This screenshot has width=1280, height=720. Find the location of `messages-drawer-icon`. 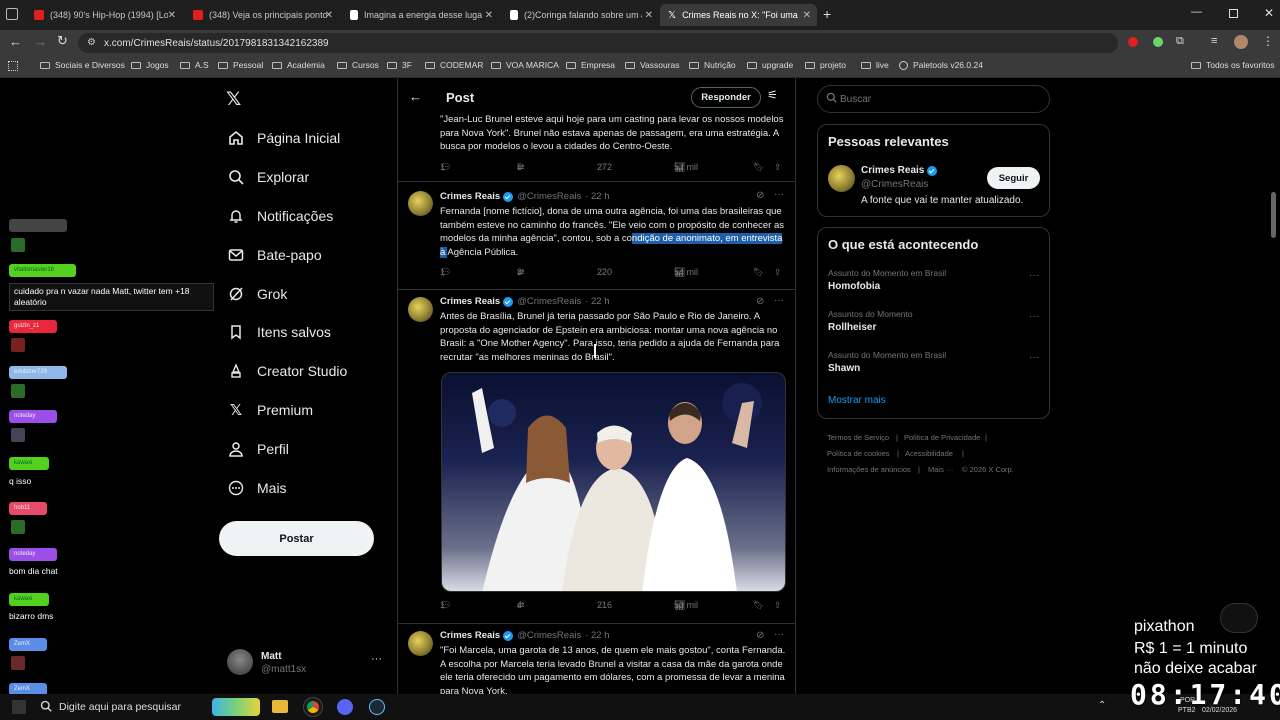

messages-drawer-icon is located at coordinates (1239, 618).